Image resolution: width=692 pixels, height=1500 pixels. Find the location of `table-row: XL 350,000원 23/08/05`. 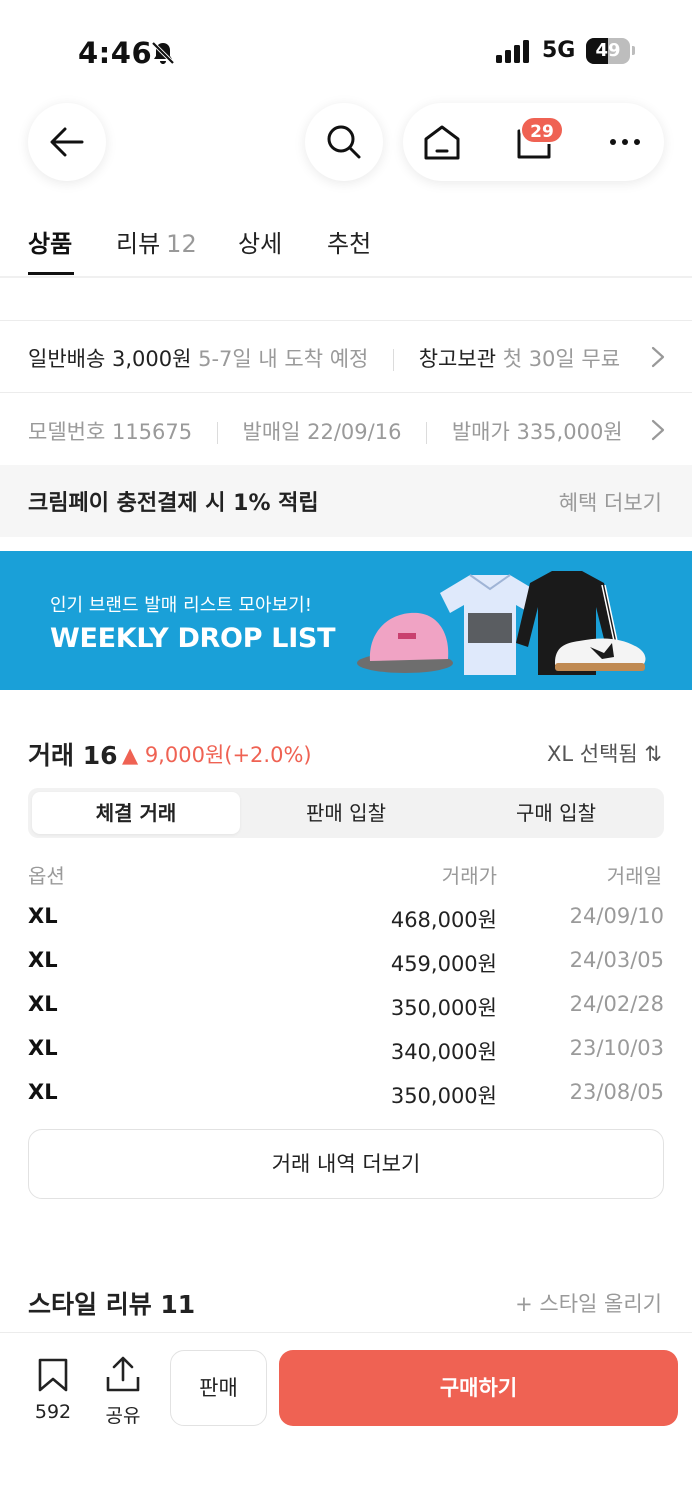

table-row: XL 350,000원 23/08/05 is located at coordinates (346, 1102).